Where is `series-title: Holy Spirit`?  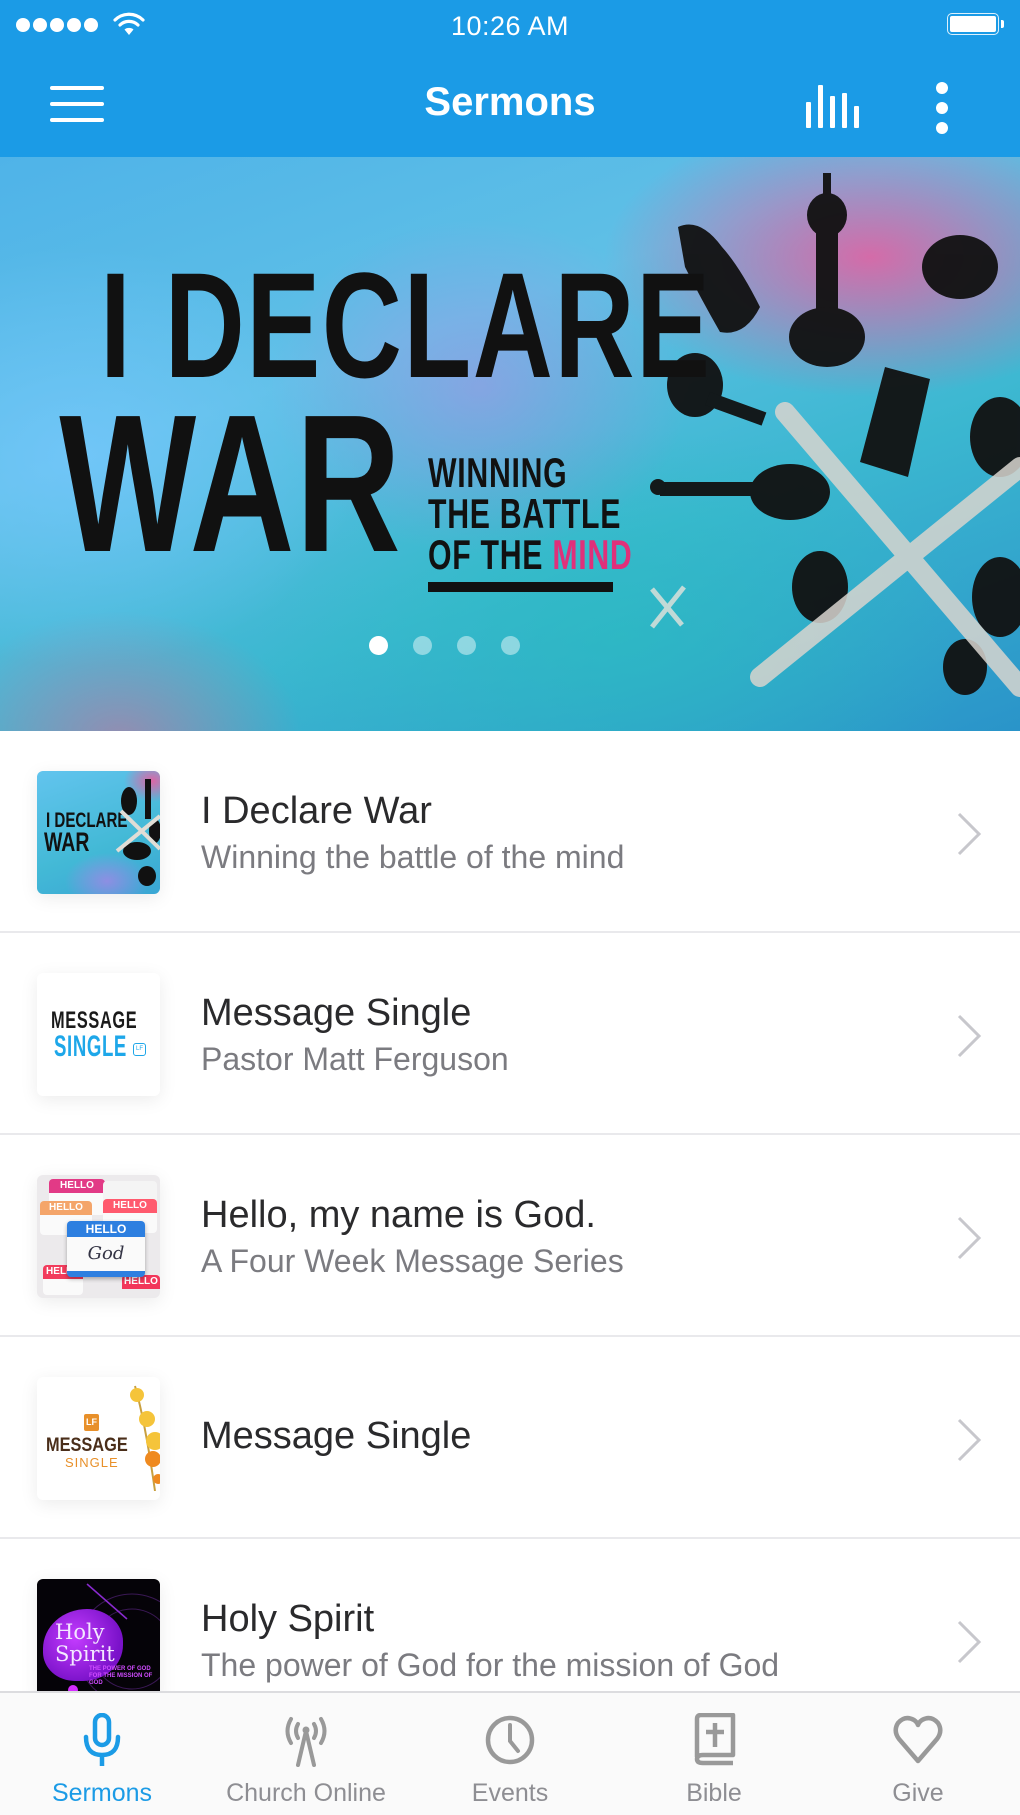
series-title: Holy Spirit is located at coordinates (288, 1619).